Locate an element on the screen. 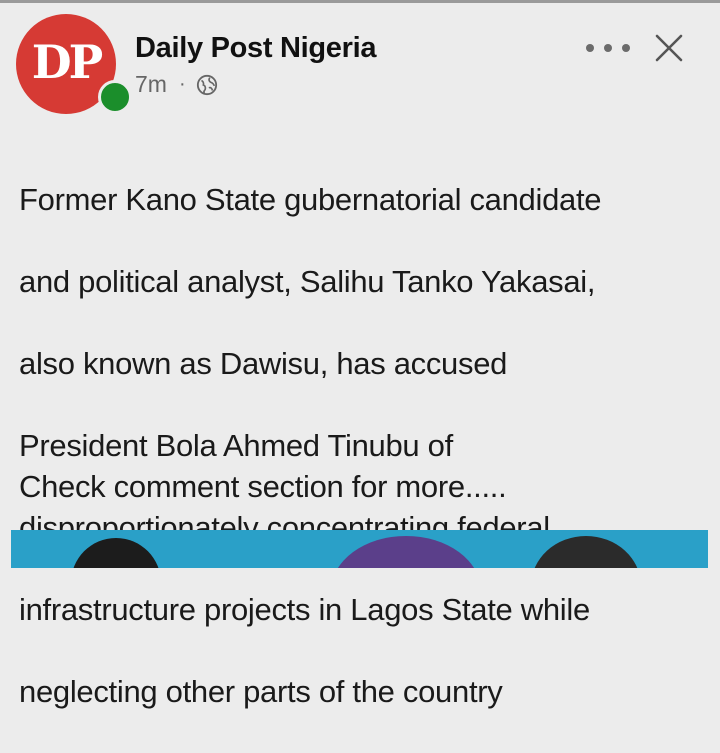  post-text-line: President Bola Ahmed Tinubu of is located at coordinates (236, 445).